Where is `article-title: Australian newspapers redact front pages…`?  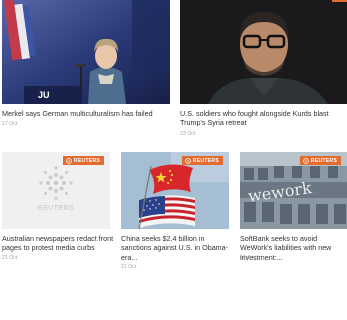
article-title: Australian newspapers redact front pages… is located at coordinates (58, 243).